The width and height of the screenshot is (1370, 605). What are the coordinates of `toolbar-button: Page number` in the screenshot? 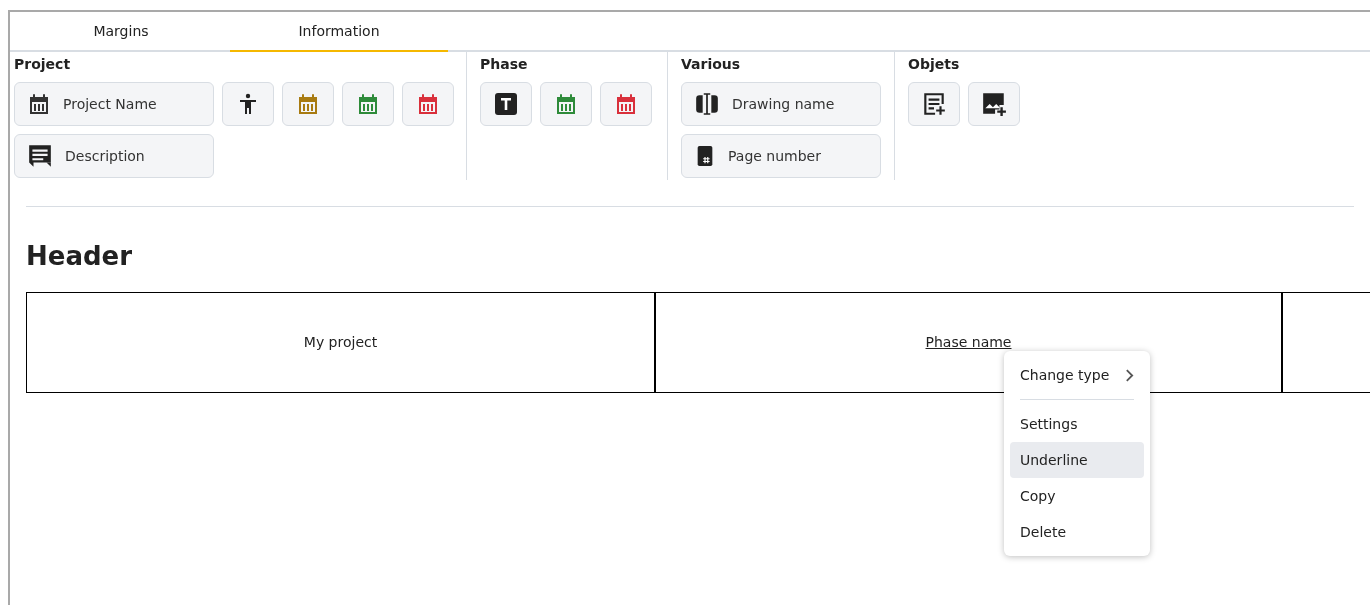 It's located at (781, 156).